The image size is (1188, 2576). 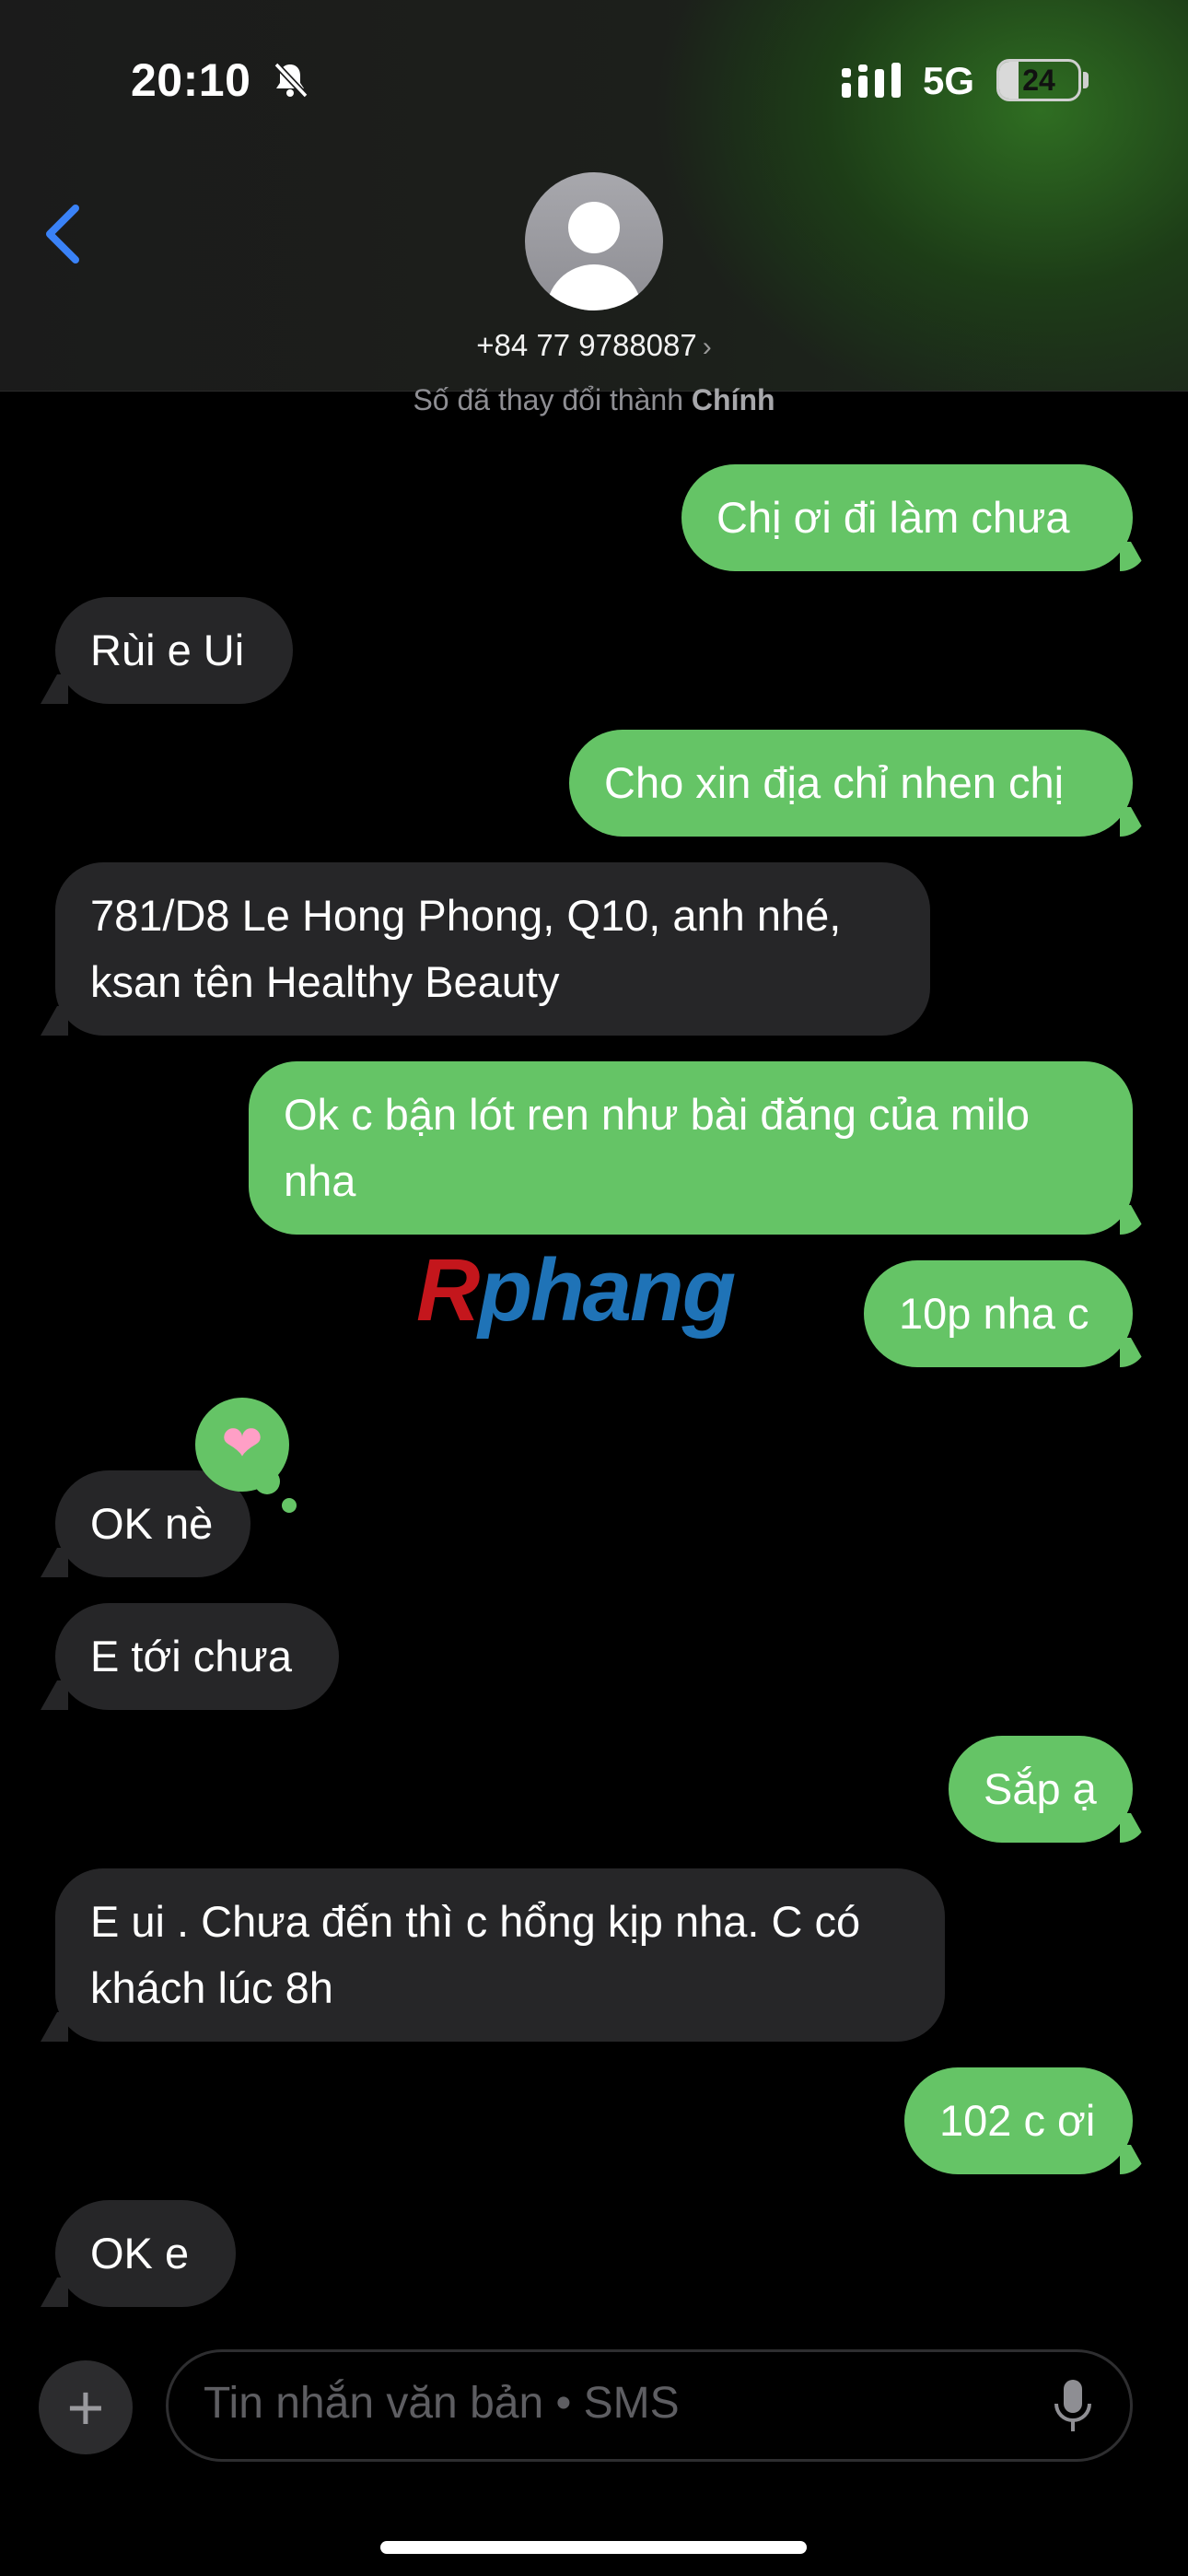 What do you see at coordinates (893, 517) in the screenshot?
I see `message-text: Chị ơi đi làm chưa` at bounding box center [893, 517].